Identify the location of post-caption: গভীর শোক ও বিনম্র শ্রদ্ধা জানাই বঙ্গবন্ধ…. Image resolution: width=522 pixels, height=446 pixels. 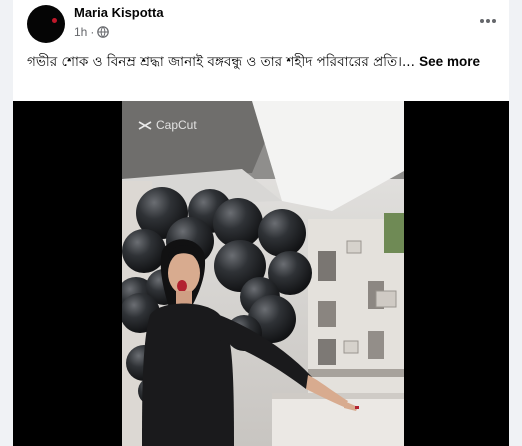
(263, 62).